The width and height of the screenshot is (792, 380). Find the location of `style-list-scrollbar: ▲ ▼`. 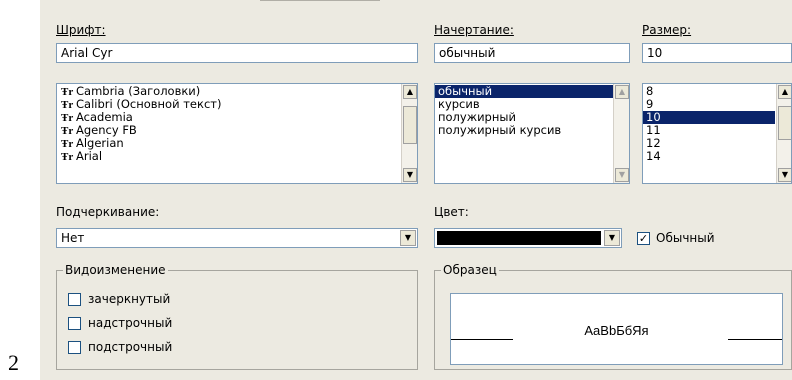

style-list-scrollbar: ▲ ▼ is located at coordinates (621, 133).